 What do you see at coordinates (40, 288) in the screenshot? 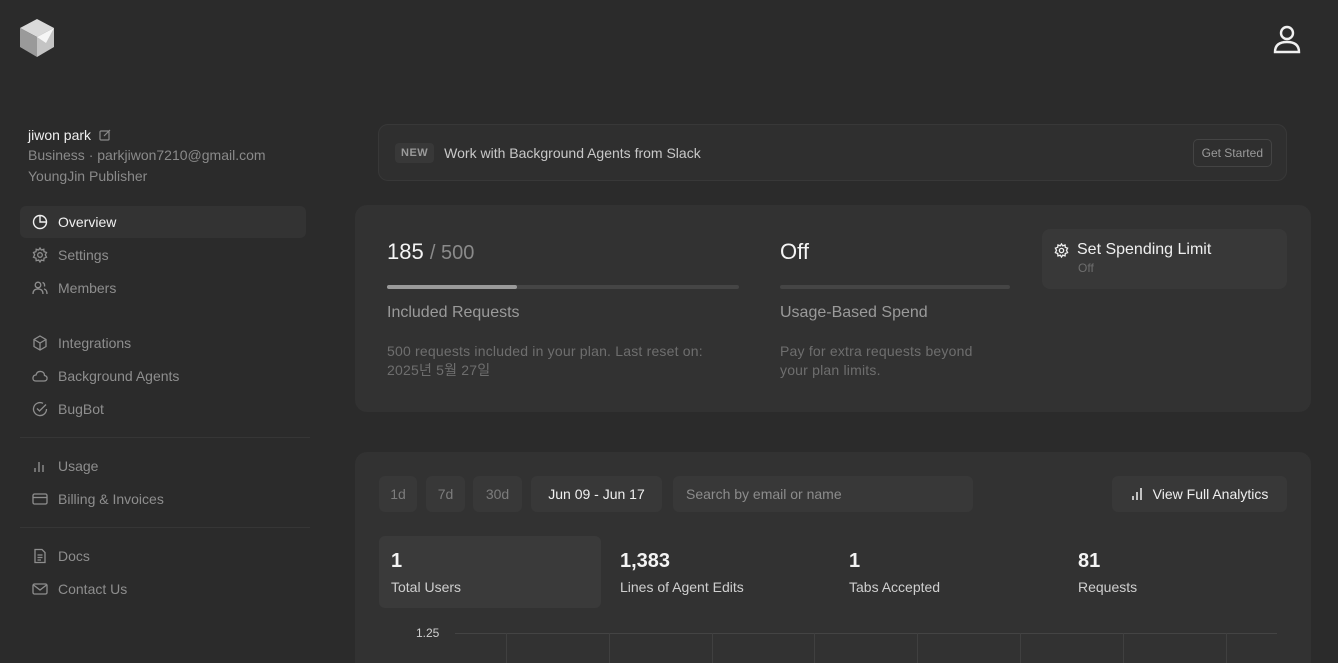
I see `users-icon` at bounding box center [40, 288].